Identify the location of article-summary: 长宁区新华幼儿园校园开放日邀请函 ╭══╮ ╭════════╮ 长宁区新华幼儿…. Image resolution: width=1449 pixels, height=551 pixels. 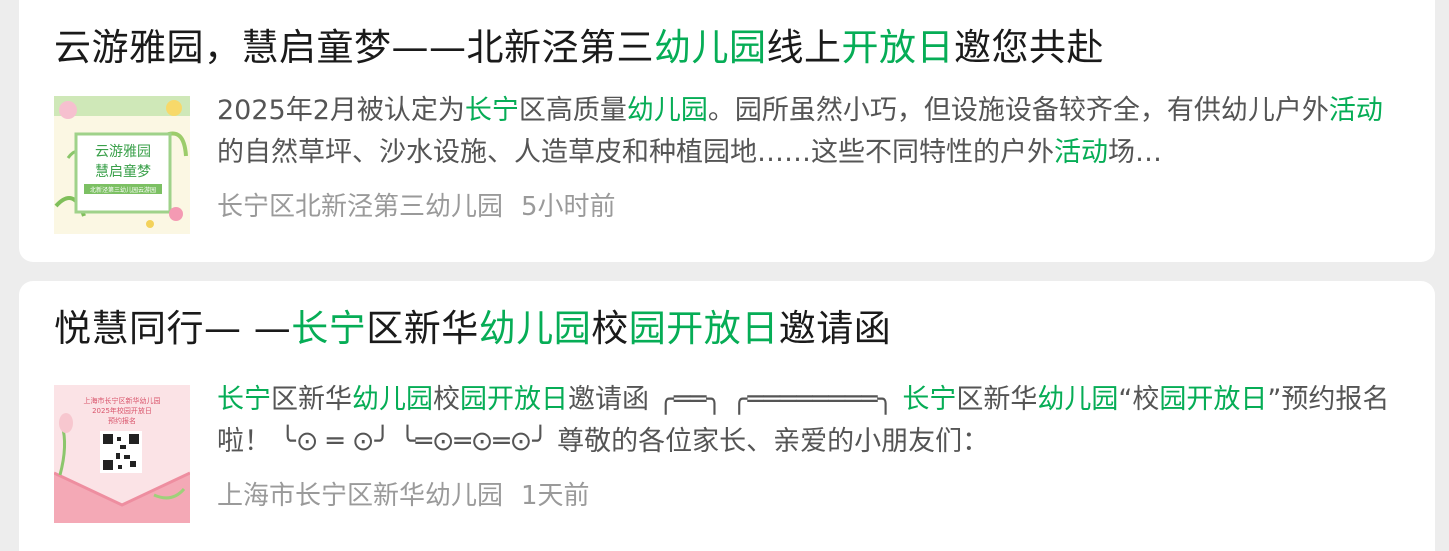
(807, 421).